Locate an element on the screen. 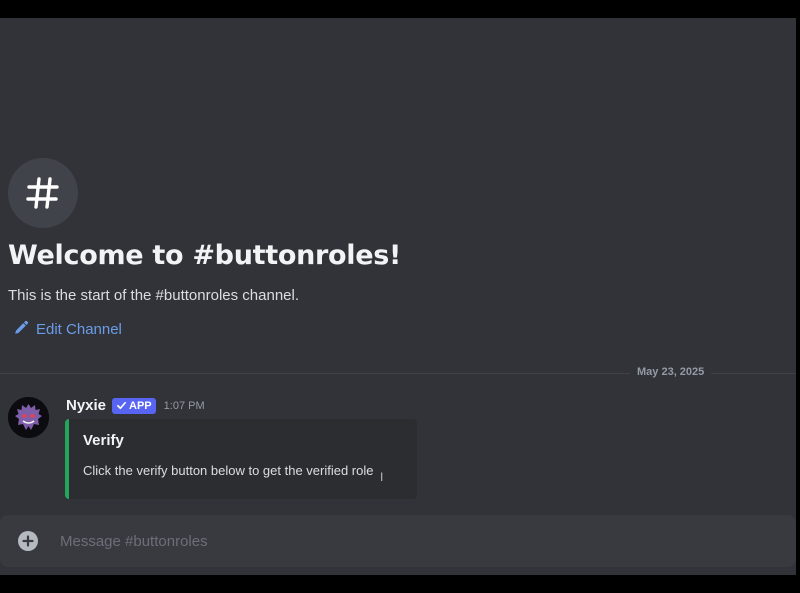 The width and height of the screenshot is (800, 593). timestamp: 1:07 PM is located at coordinates (184, 406).